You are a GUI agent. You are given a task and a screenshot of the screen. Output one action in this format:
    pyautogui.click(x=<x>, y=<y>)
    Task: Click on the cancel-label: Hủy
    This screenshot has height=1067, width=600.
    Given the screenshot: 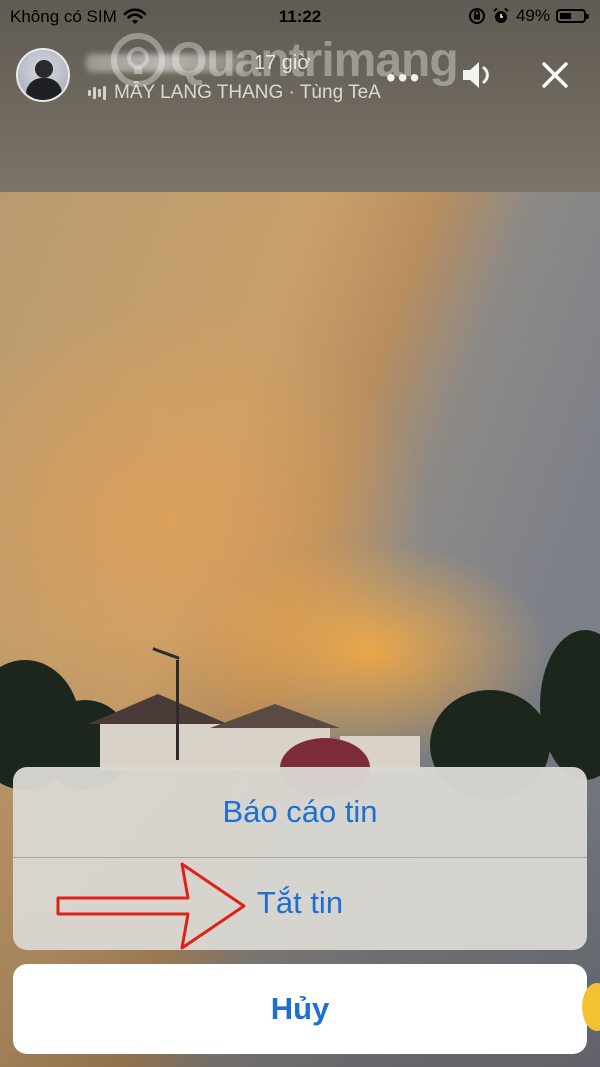 What is the action you would take?
    pyautogui.click(x=300, y=1008)
    